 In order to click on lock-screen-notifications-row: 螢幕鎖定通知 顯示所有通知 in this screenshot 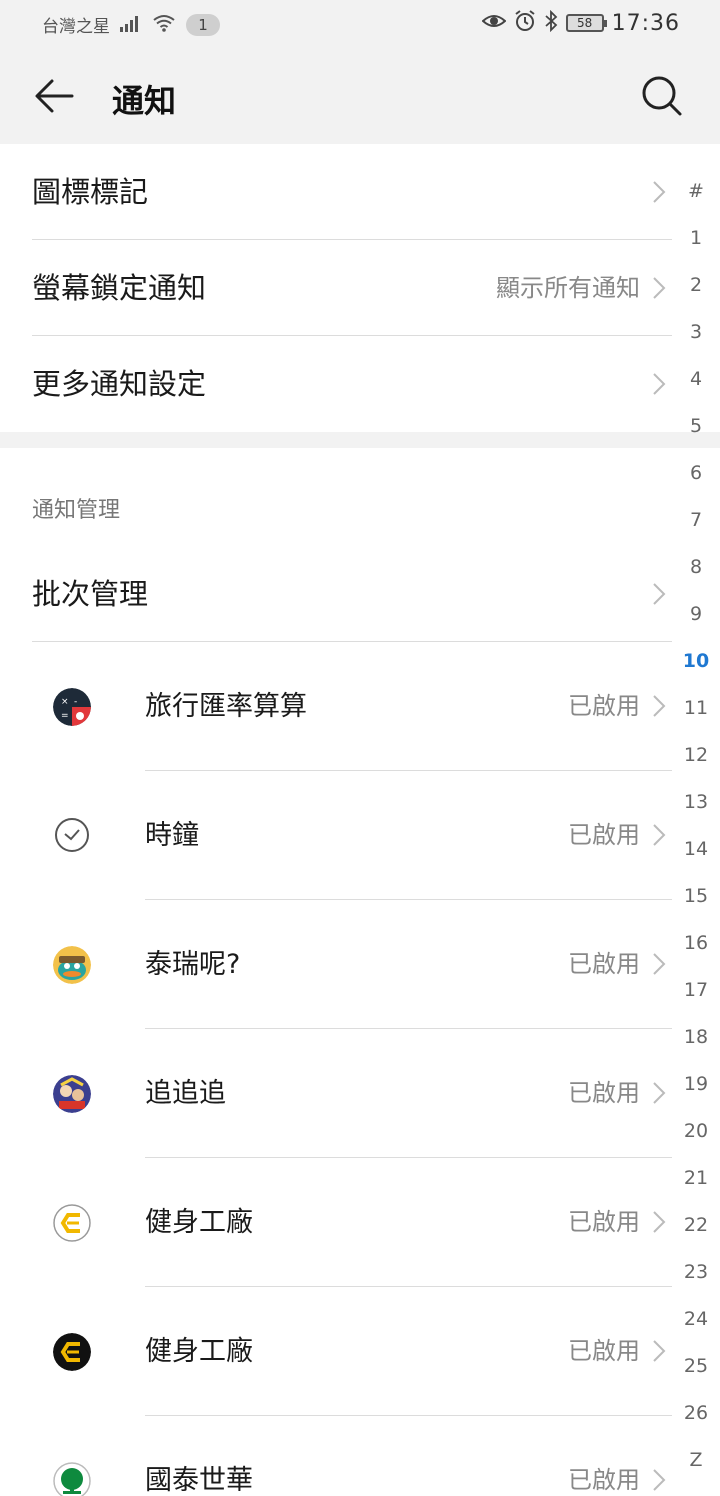, I will do `click(336, 288)`.